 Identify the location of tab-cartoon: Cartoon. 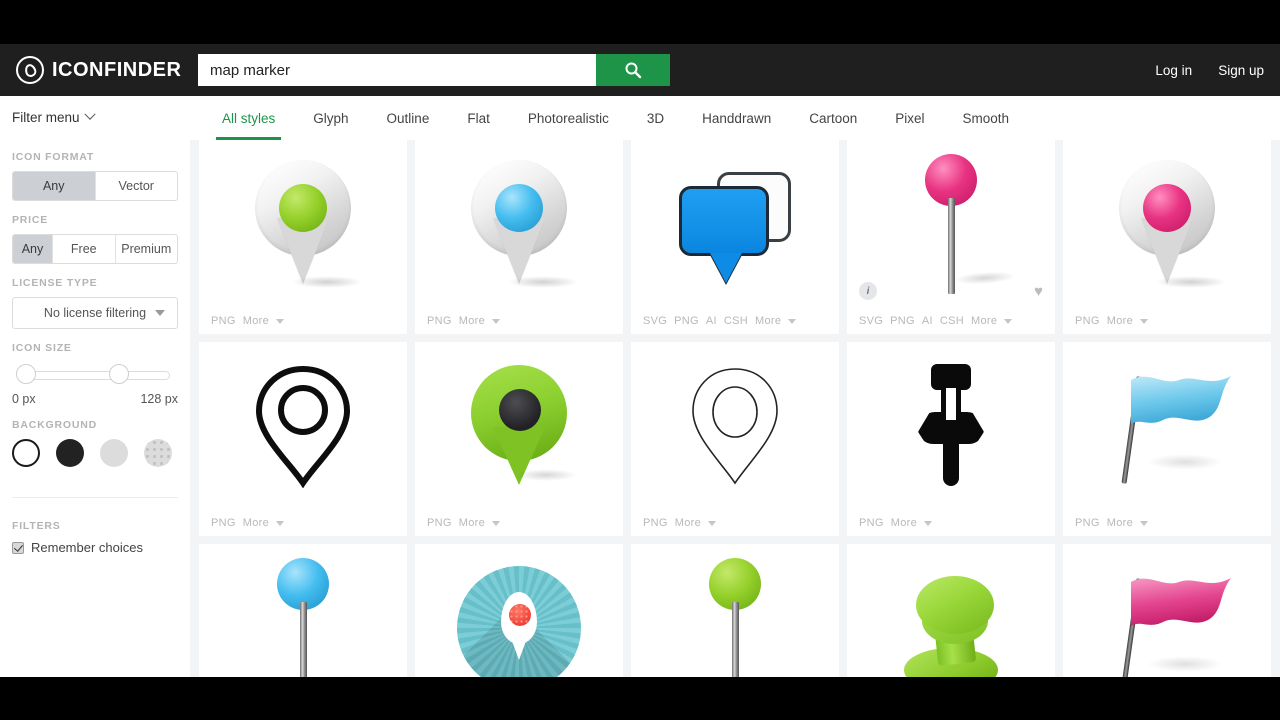
(833, 118).